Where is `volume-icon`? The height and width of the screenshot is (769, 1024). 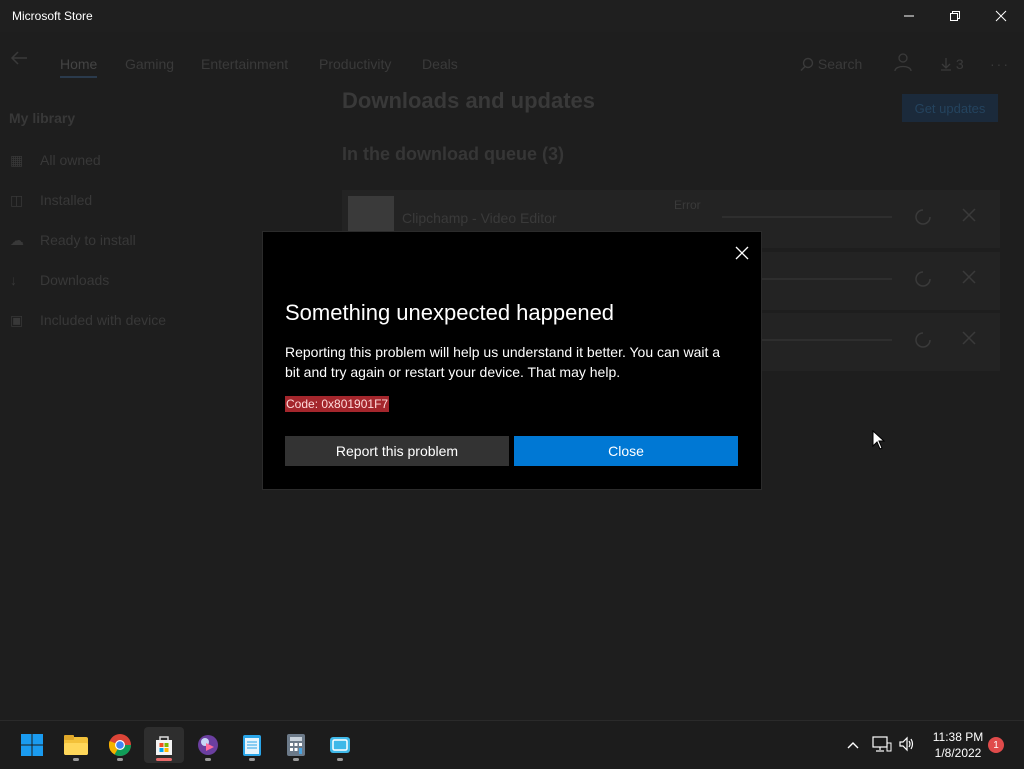 volume-icon is located at coordinates (907, 744).